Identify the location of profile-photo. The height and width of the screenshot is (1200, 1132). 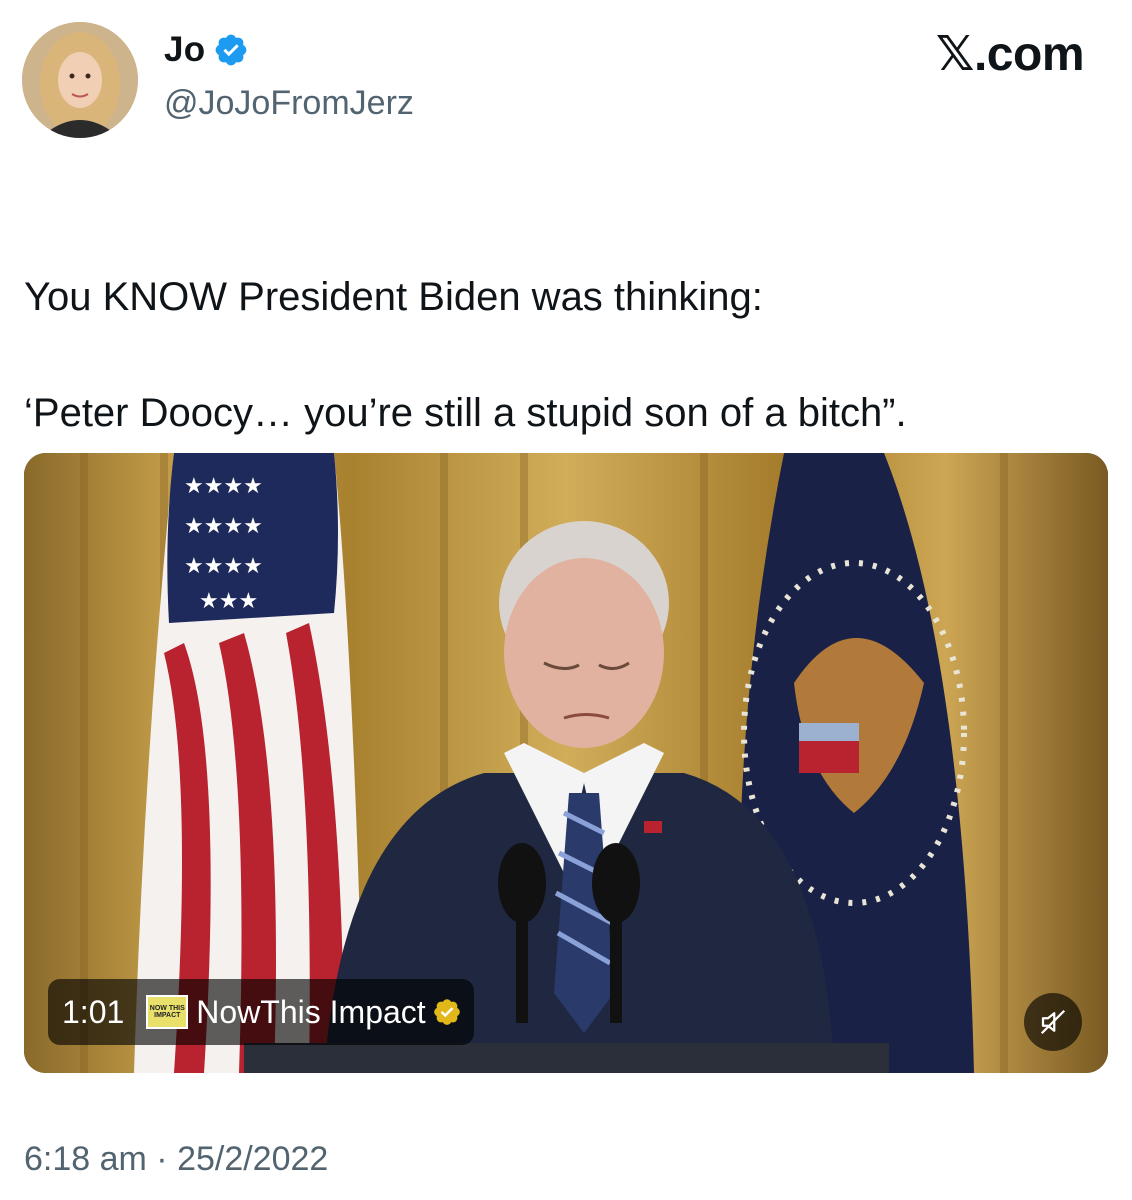
(80, 80).